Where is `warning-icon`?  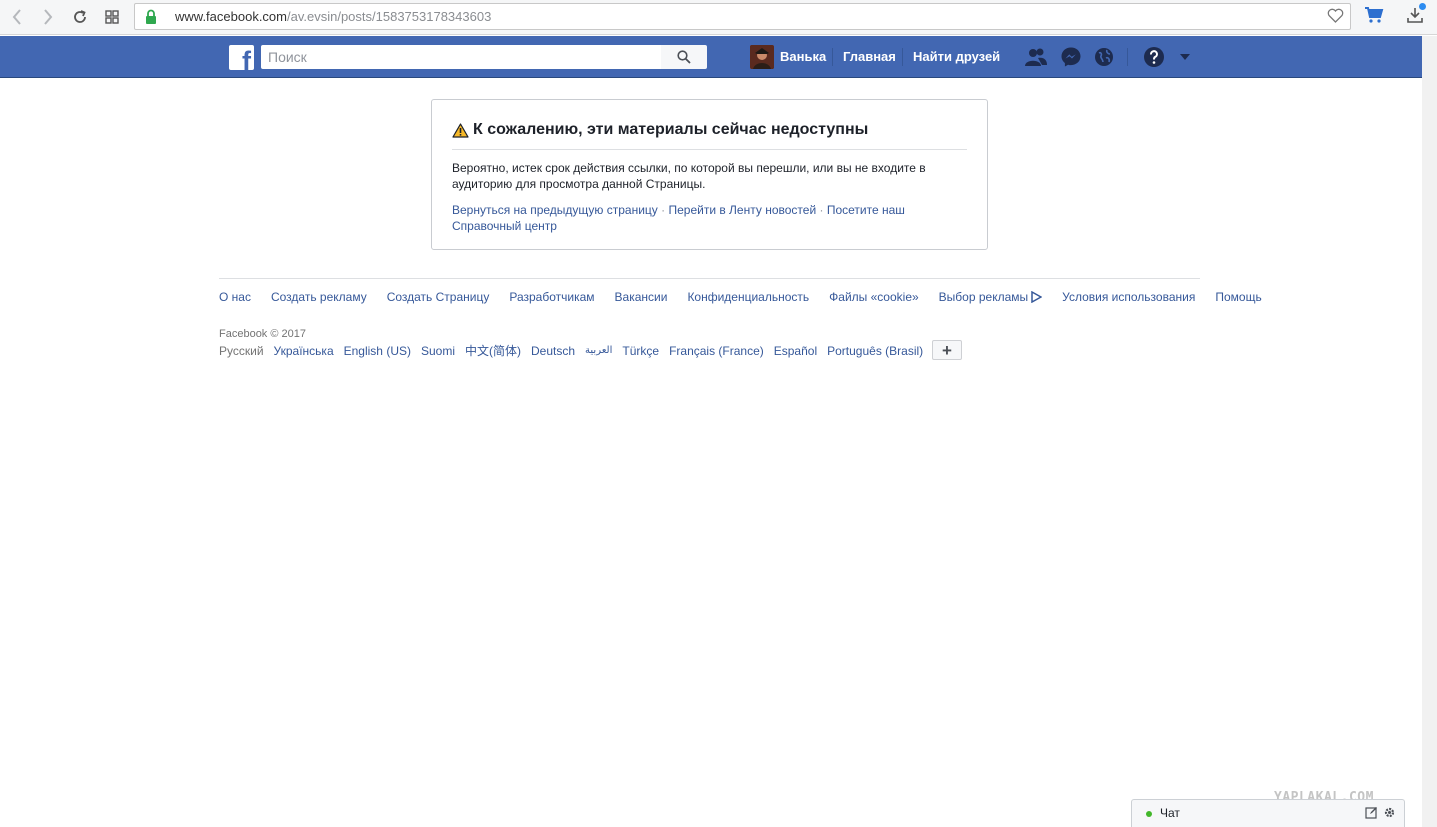 warning-icon is located at coordinates (460, 130).